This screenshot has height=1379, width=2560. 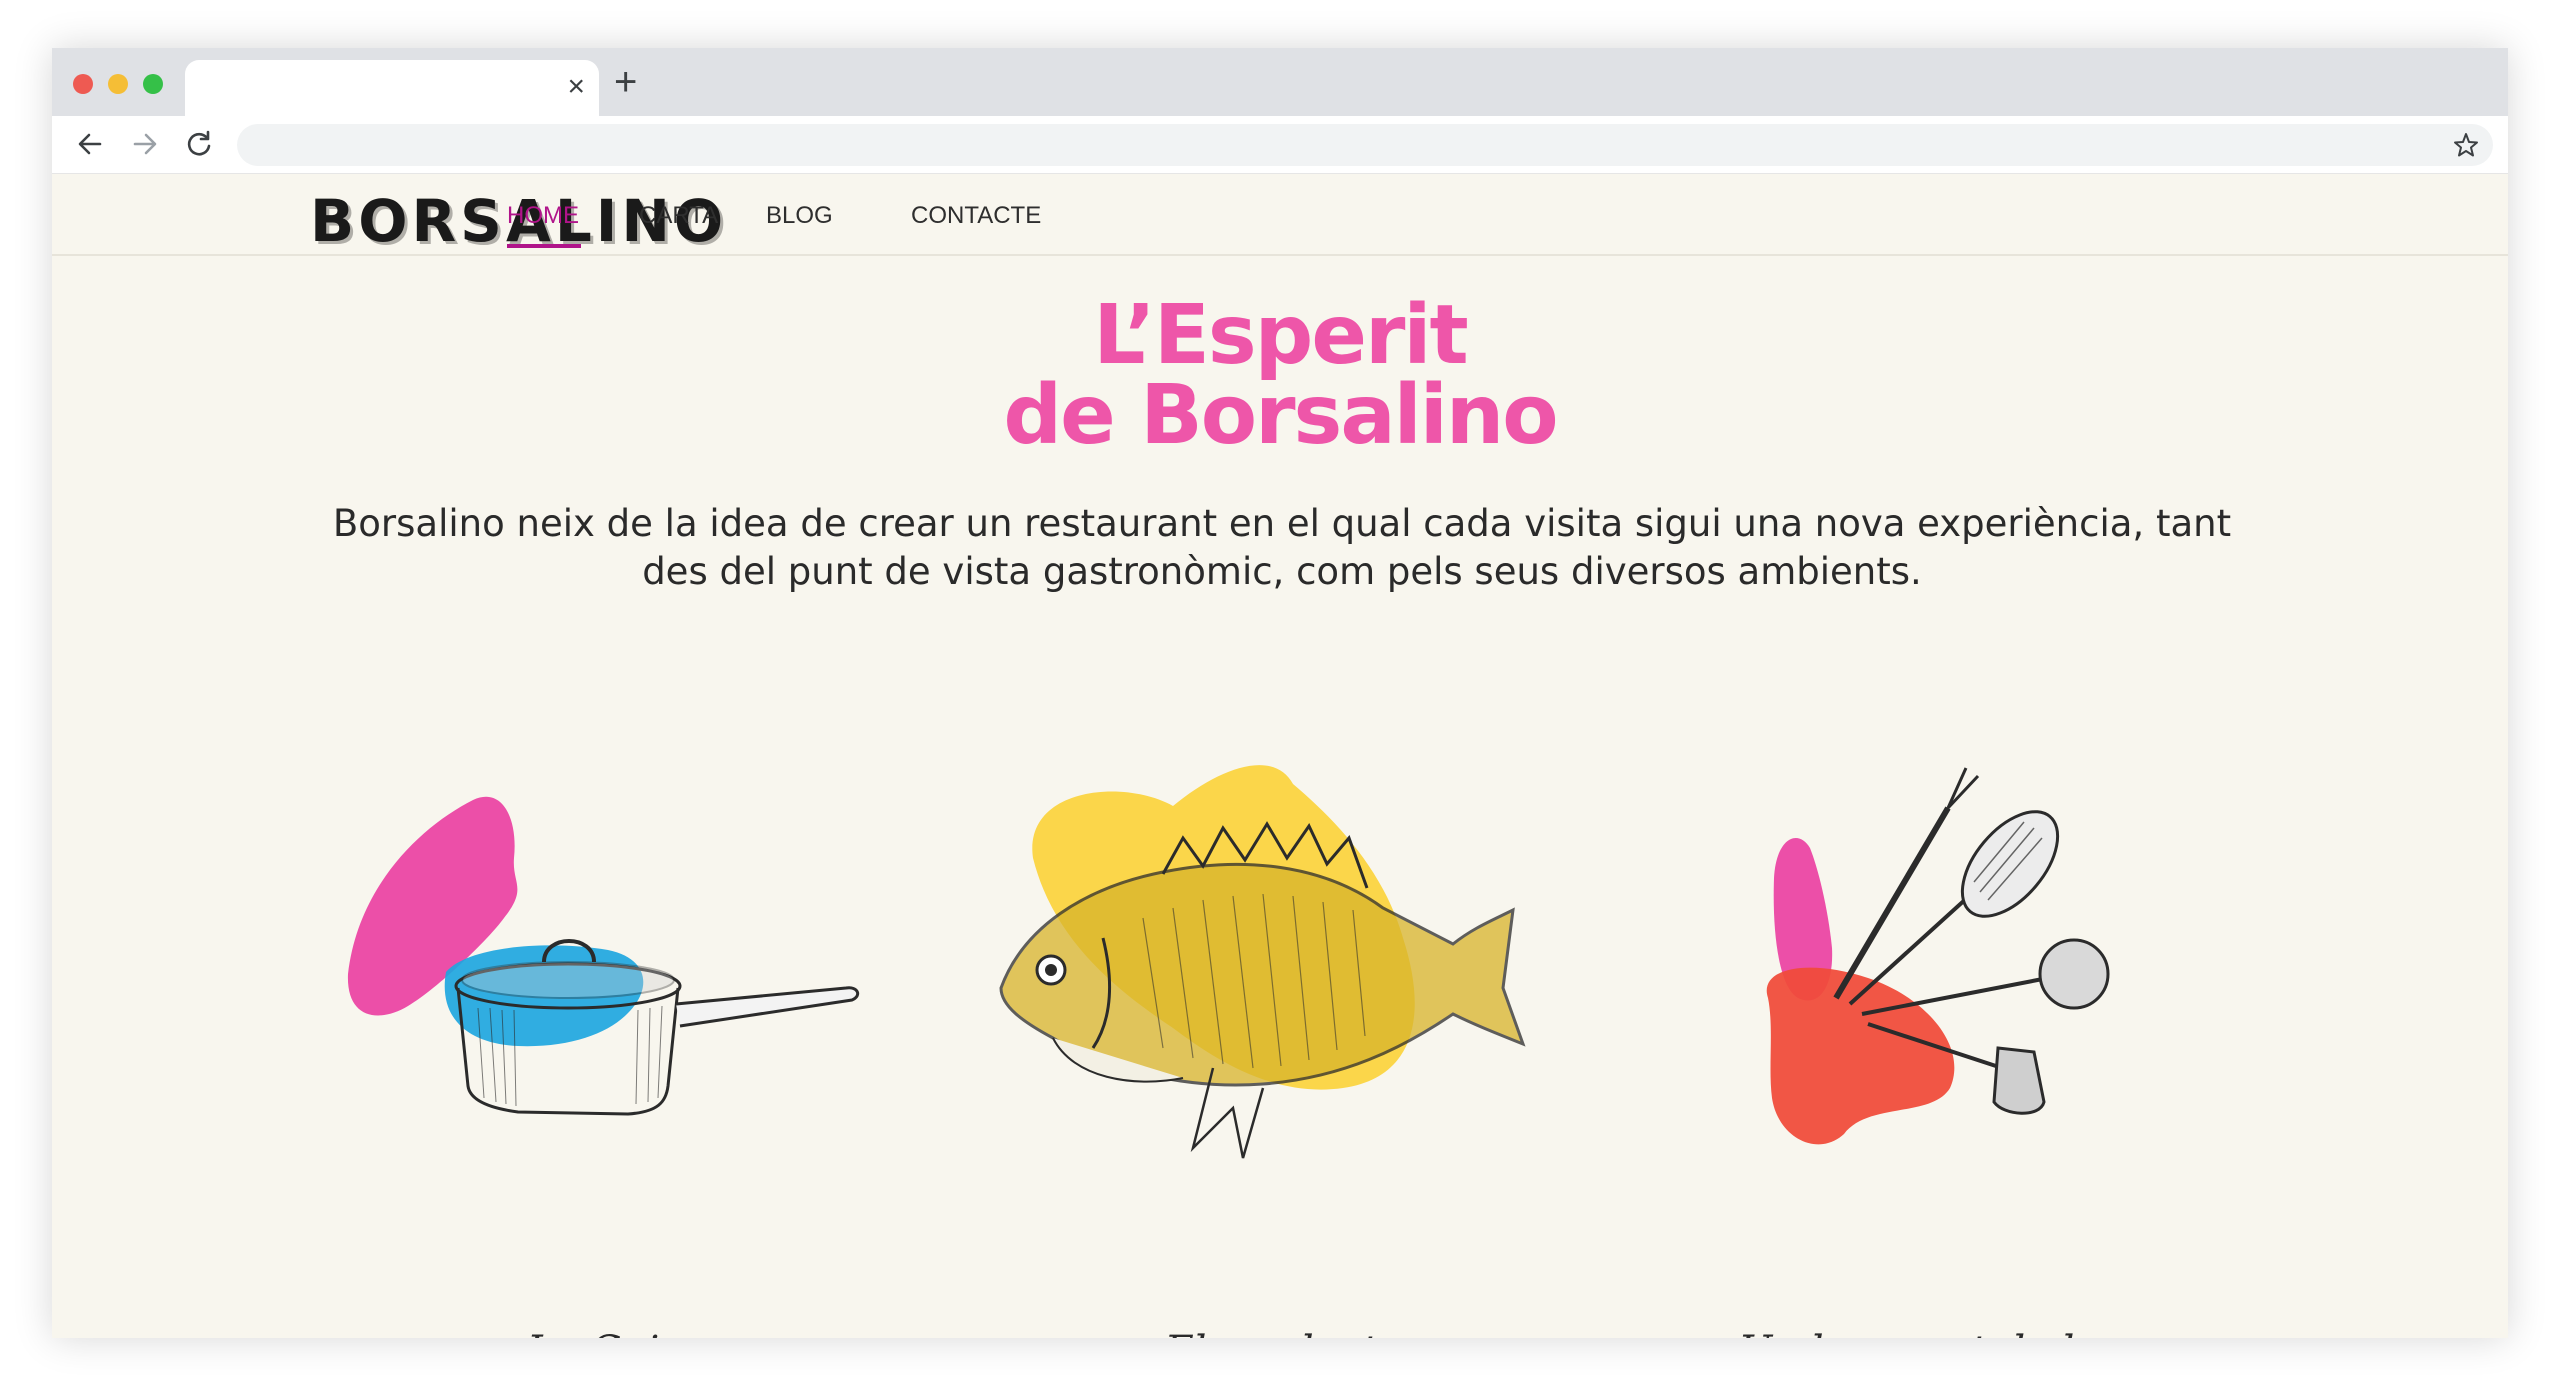 I want to click on feature-label-la-cuina: La Cuina, so click(x=618, y=1333).